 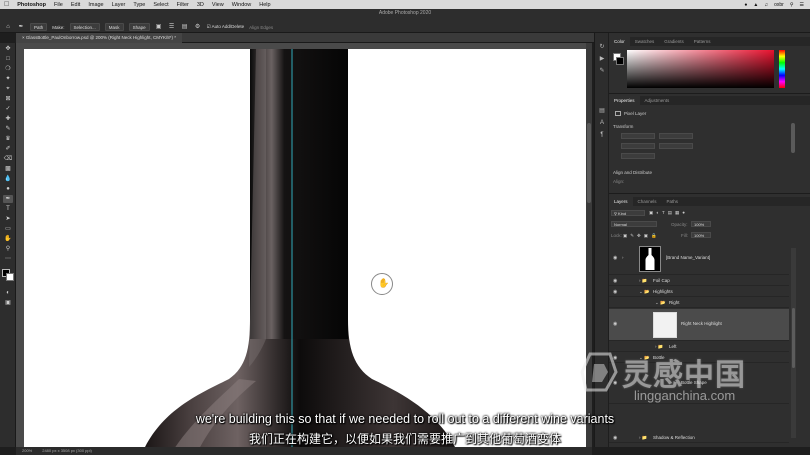 I want to click on crop-tool-icon: ⌖, so click(x=8, y=89).